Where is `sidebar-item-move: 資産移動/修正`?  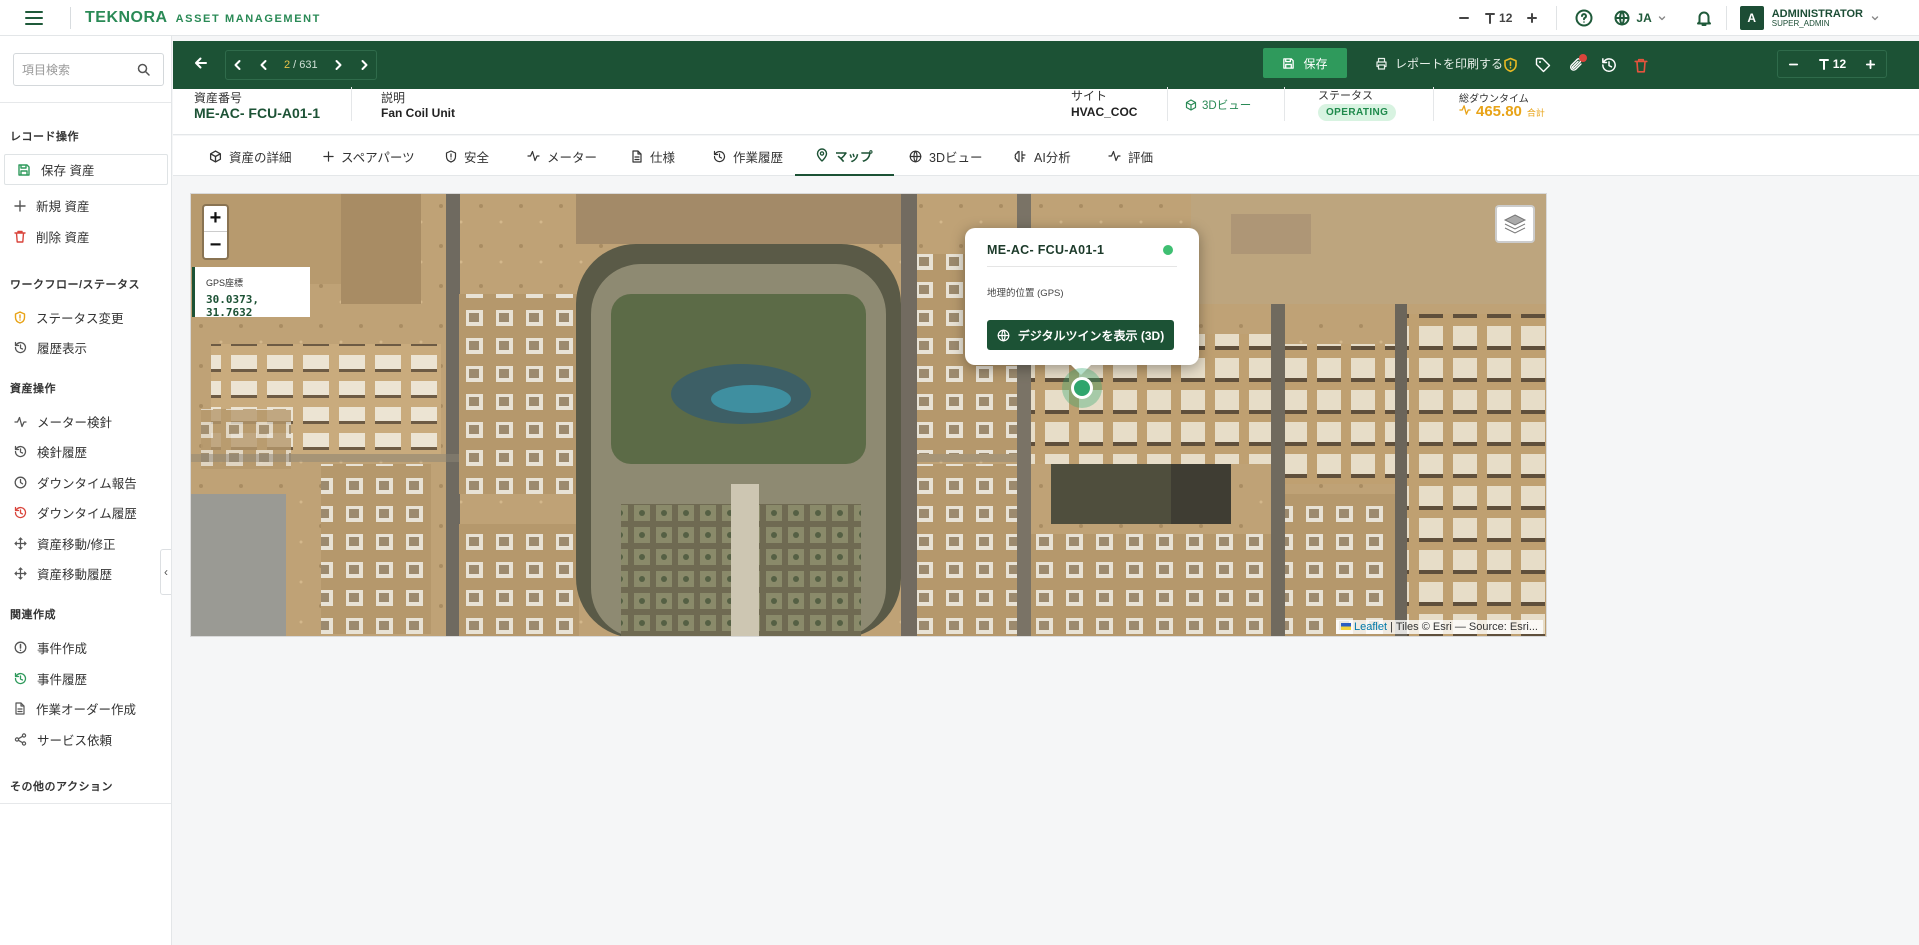 sidebar-item-move: 資産移動/修正 is located at coordinates (64, 543).